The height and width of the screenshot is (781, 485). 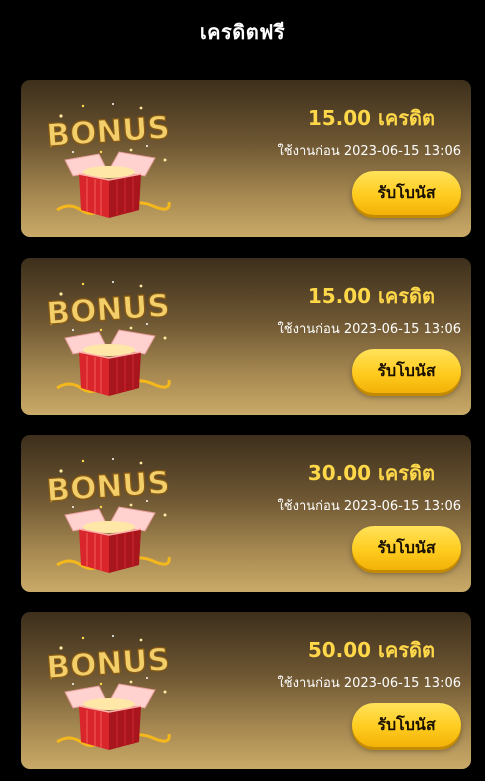 I want to click on page-header: เครดิตฟรี, so click(x=242, y=32).